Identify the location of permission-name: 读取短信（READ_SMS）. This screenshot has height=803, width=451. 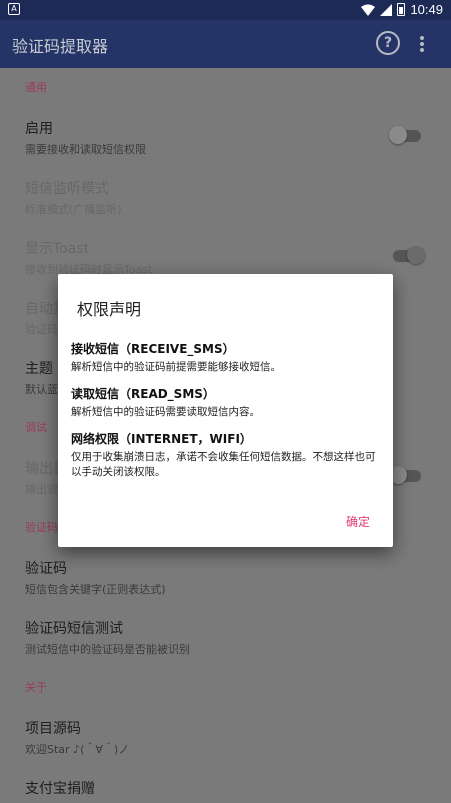
(143, 394).